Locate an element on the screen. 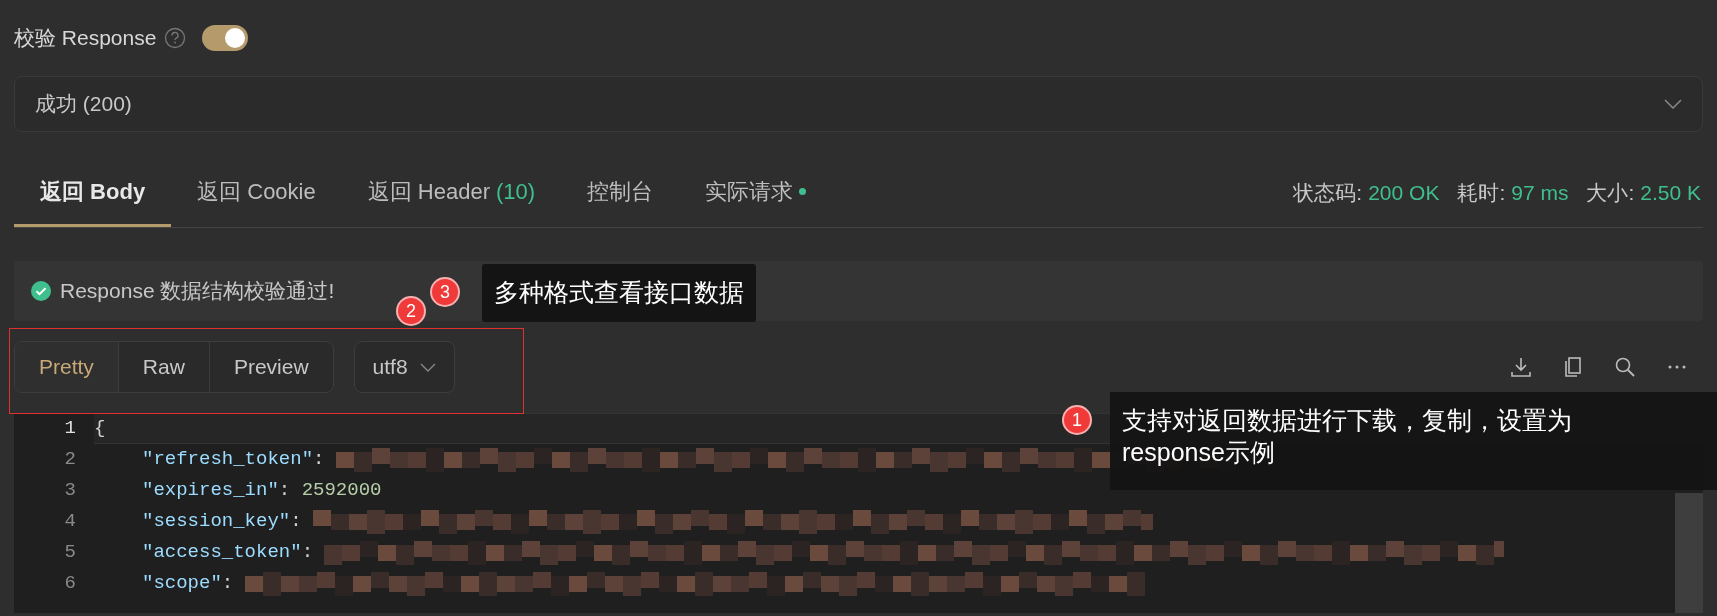 The height and width of the screenshot is (616, 1717). stat-value: 200 OK is located at coordinates (1404, 192).